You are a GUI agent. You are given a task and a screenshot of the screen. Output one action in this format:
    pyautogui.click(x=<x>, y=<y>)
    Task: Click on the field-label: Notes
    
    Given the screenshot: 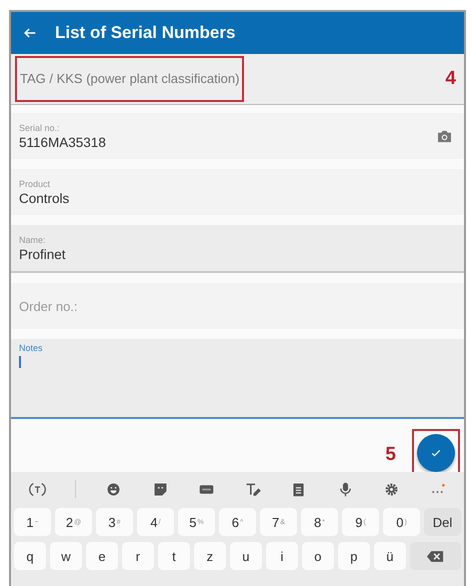 What is the action you would take?
    pyautogui.click(x=31, y=348)
    